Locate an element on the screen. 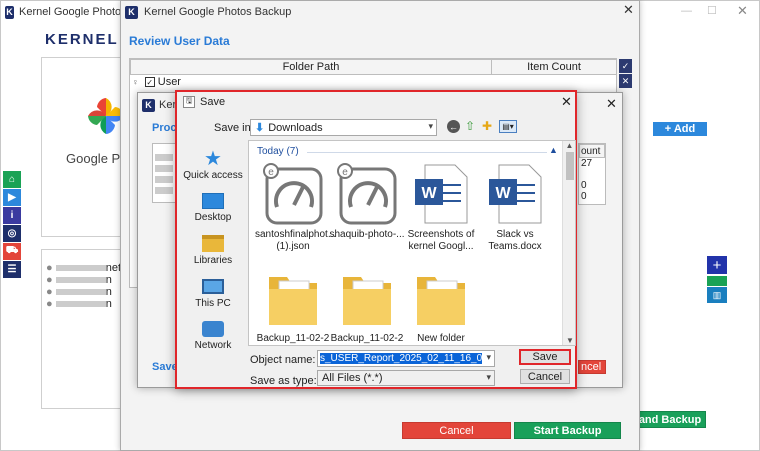 Image resolution: width=760 pixels, height=451 pixels. star-icon: ★ is located at coordinates (213, 159).